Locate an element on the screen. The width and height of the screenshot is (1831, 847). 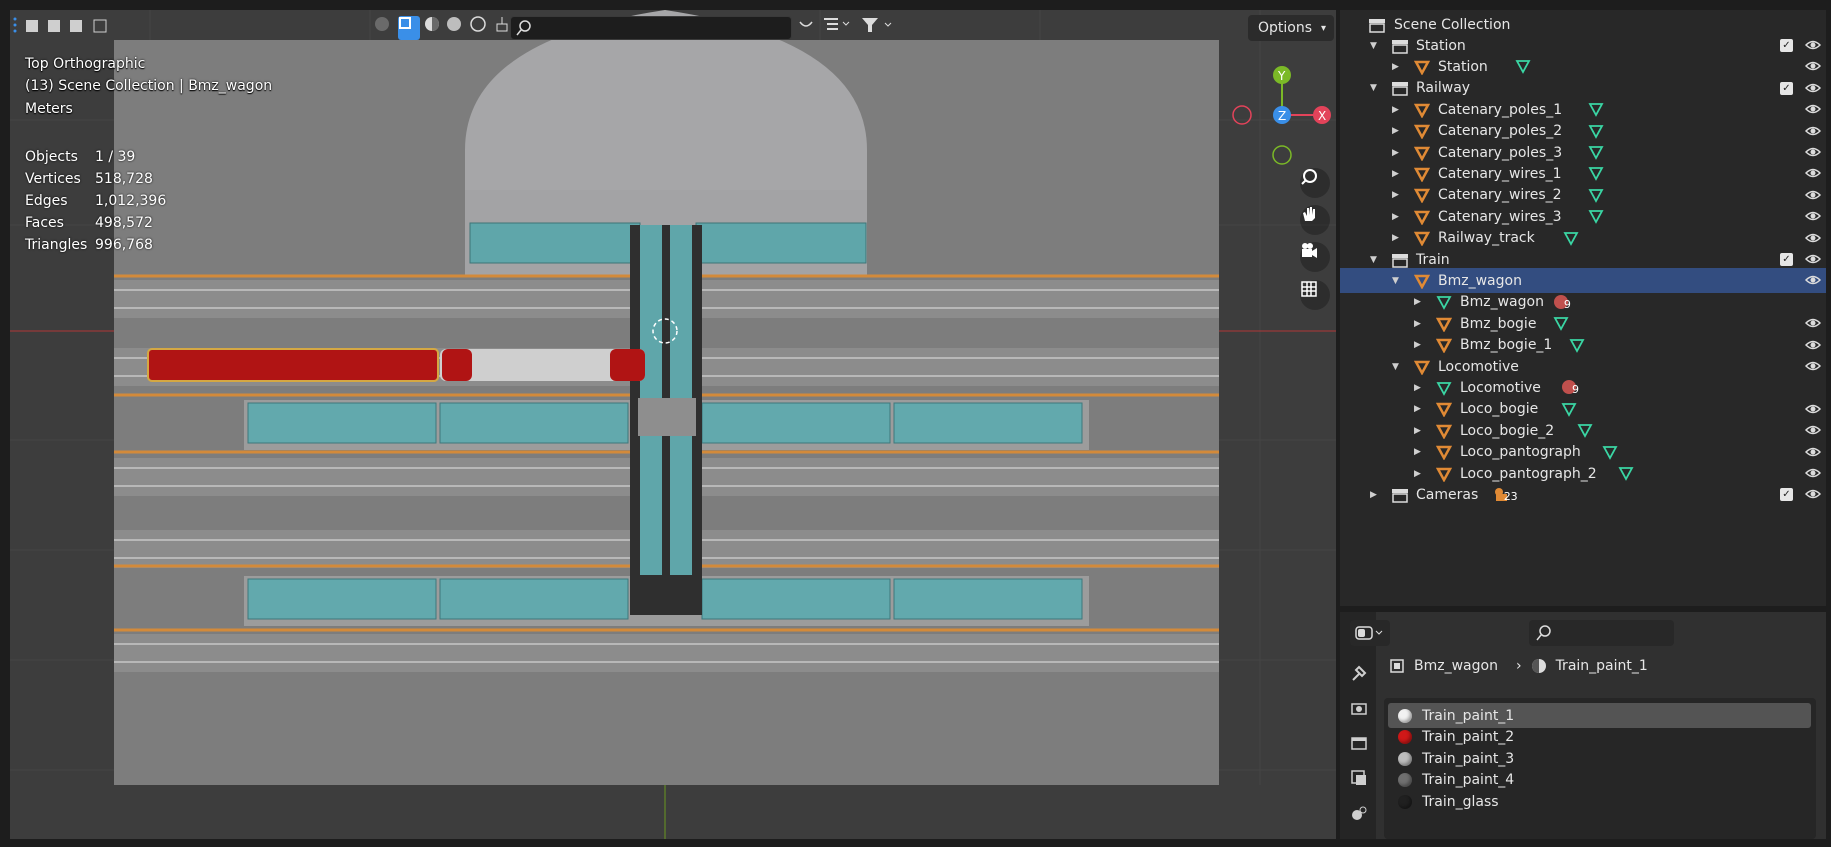
rendered-shading-icon is located at coordinates (456, 28).